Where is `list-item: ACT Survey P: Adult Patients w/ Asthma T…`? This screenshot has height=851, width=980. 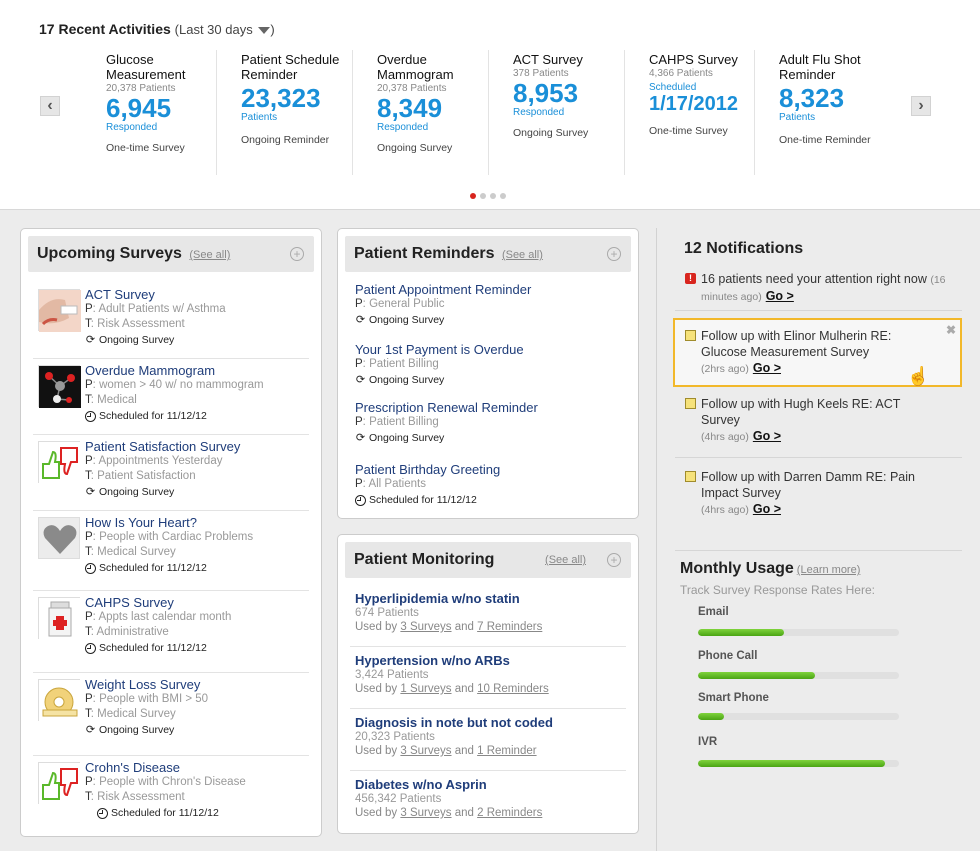
list-item: ACT Survey P: Adult Patients w/ Asthma T… is located at coordinates (171, 321).